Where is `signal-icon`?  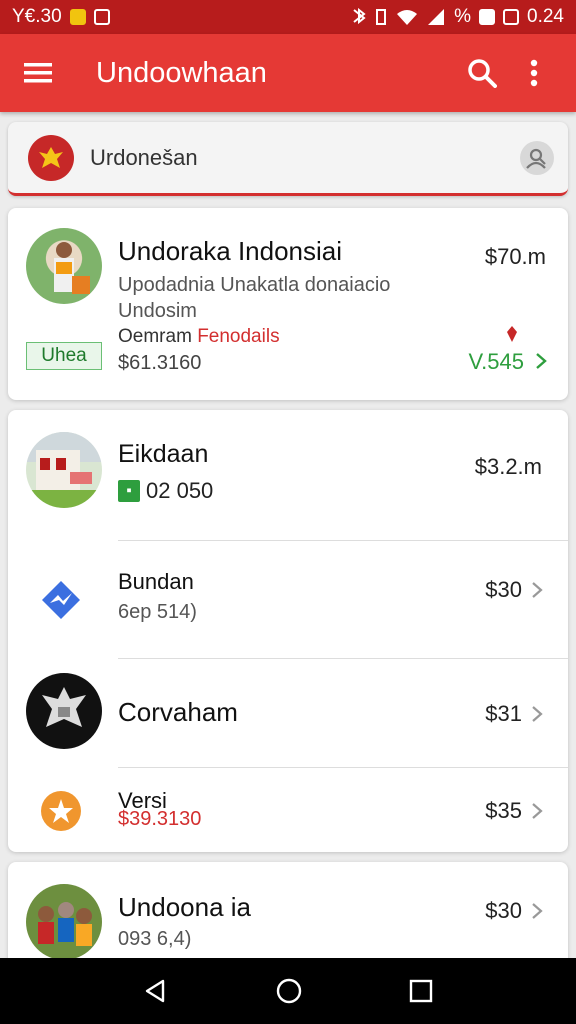 signal-icon is located at coordinates (436, 17).